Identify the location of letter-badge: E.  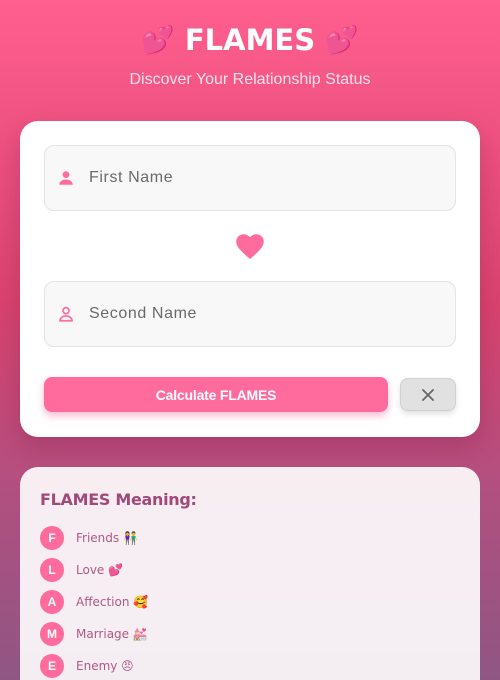
(52, 666).